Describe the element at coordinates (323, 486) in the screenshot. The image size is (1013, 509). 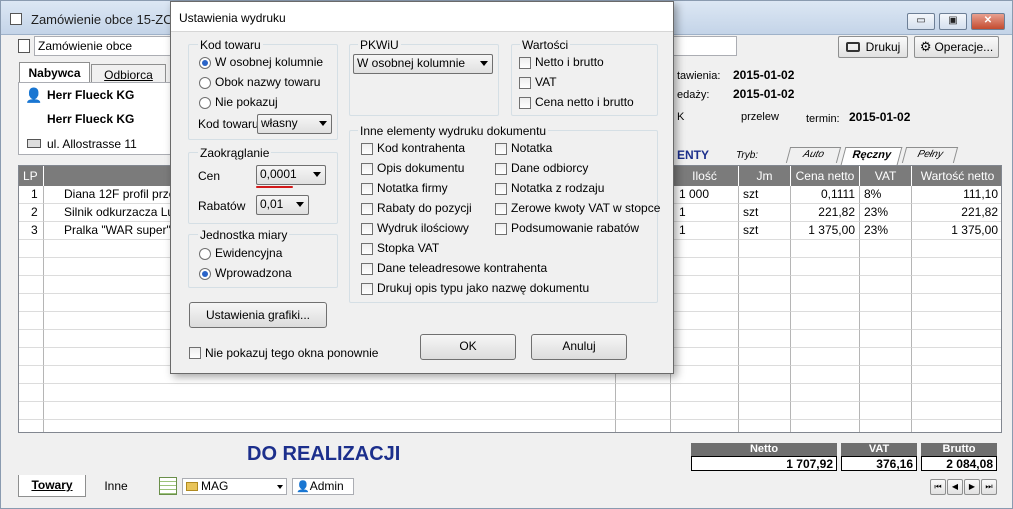
I see `user-field: 👤Admin` at that location.